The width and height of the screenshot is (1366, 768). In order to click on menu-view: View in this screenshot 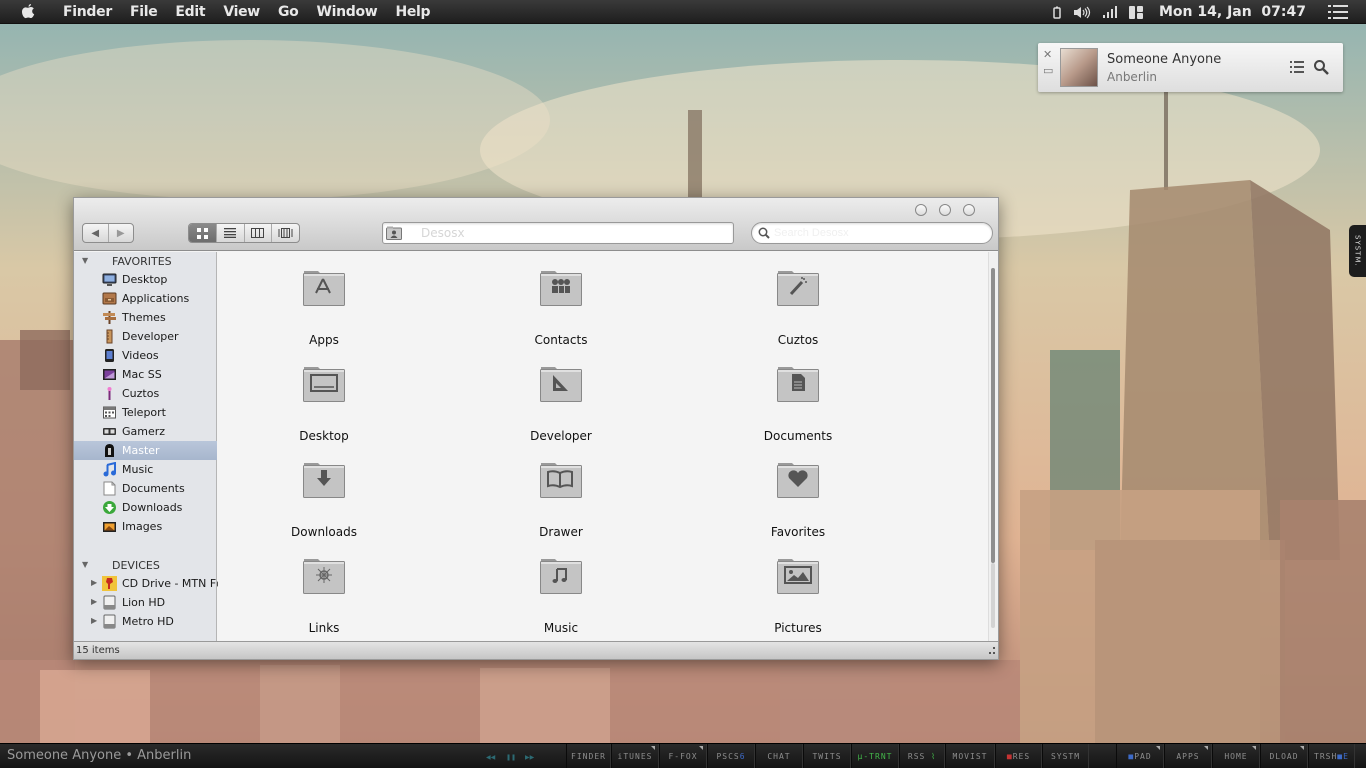, I will do `click(241, 12)`.